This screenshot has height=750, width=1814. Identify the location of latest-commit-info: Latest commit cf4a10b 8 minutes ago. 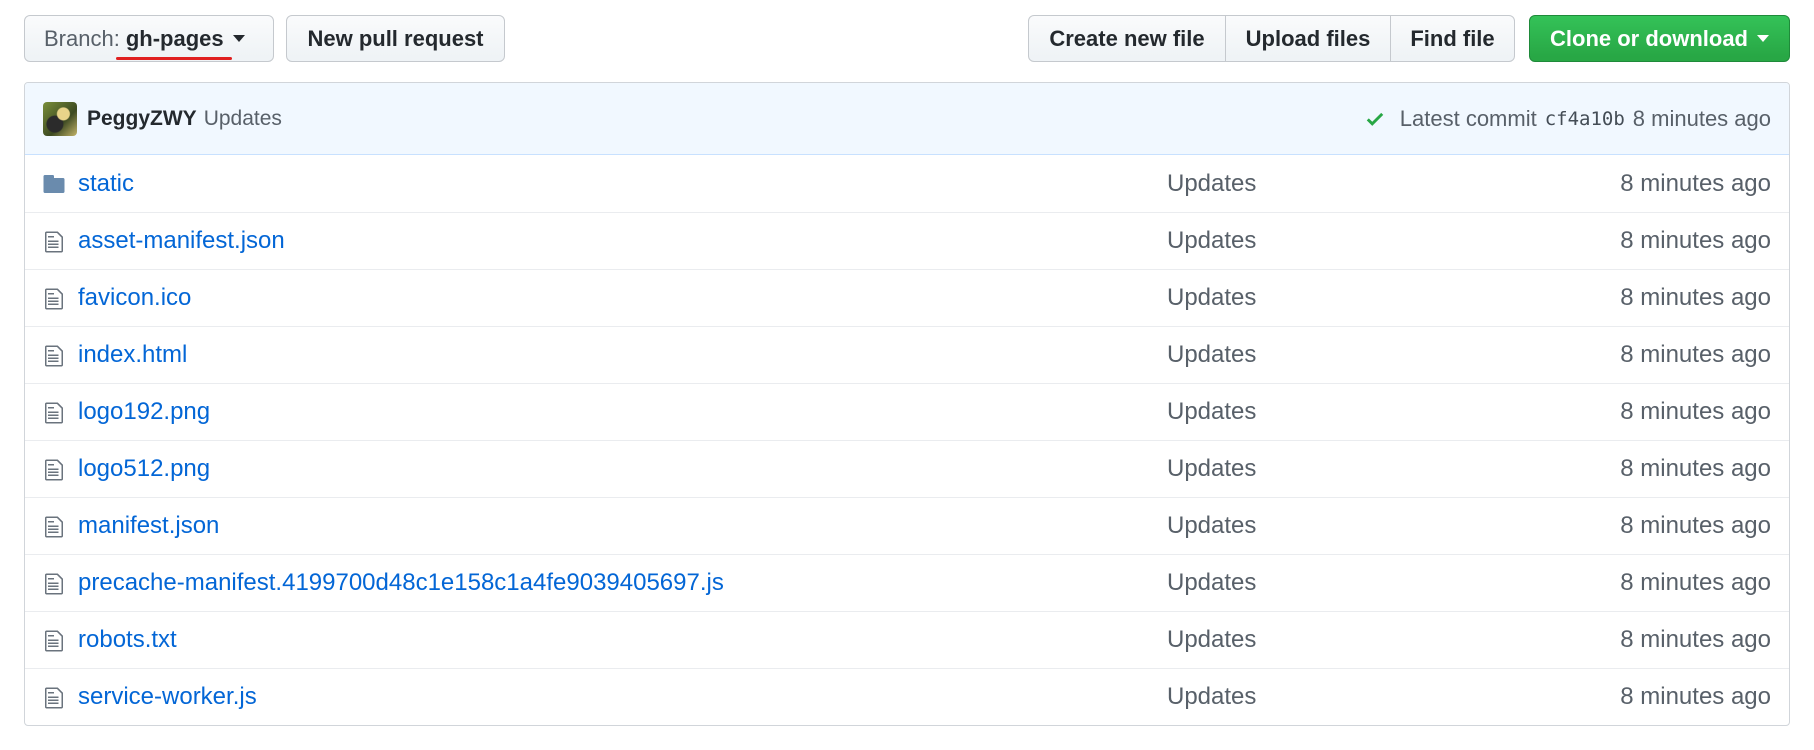
(1567, 119).